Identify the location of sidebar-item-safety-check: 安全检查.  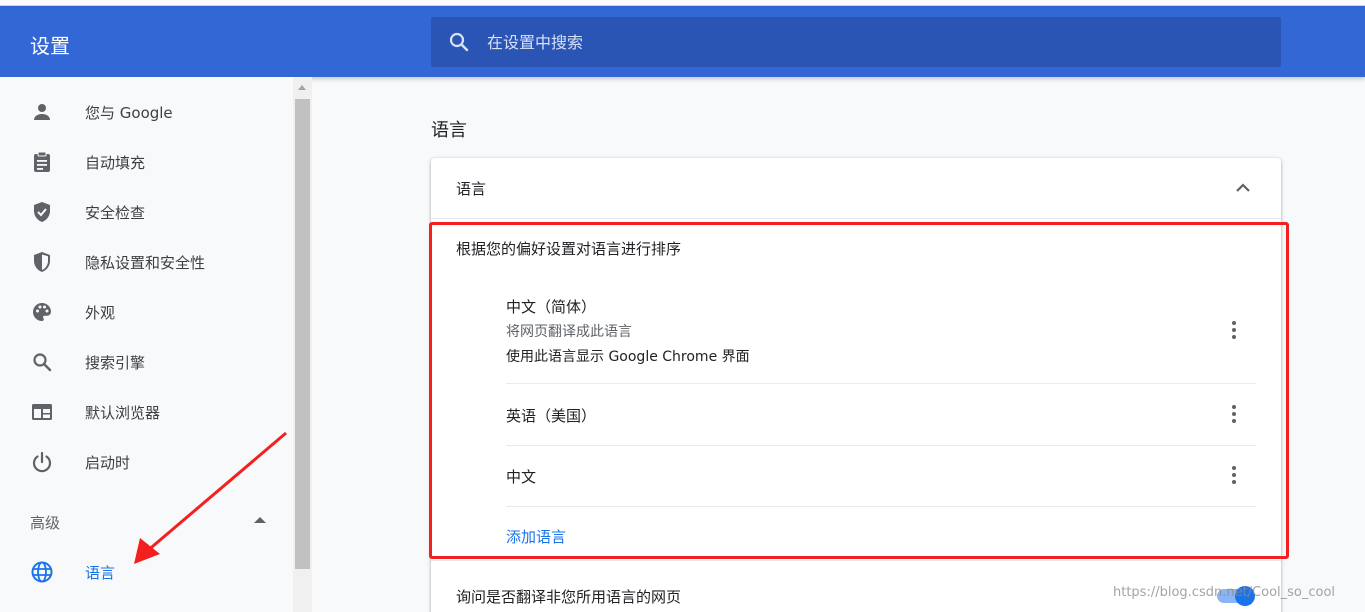
(146, 212).